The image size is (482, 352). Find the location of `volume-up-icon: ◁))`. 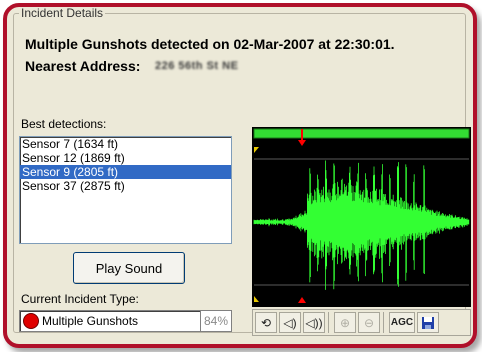

volume-up-icon: ◁)) is located at coordinates (314, 322).